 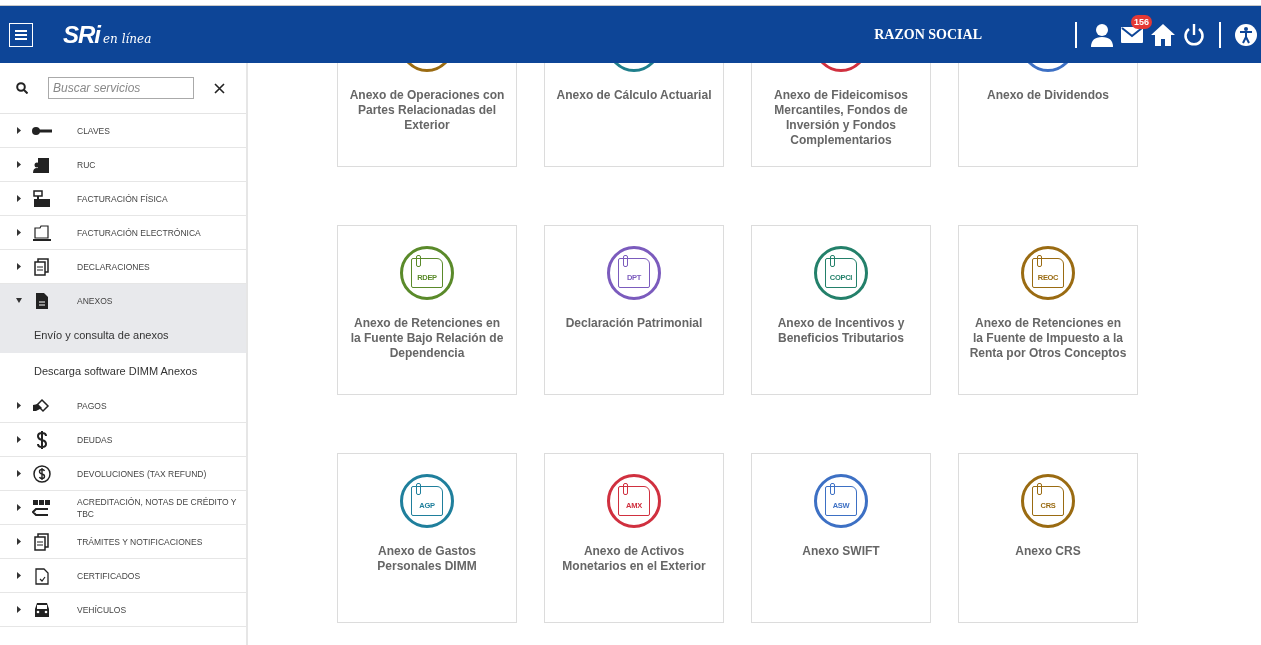 What do you see at coordinates (634, 95) in the screenshot?
I see `card-title: Anexo de Cálculo Actuarial` at bounding box center [634, 95].